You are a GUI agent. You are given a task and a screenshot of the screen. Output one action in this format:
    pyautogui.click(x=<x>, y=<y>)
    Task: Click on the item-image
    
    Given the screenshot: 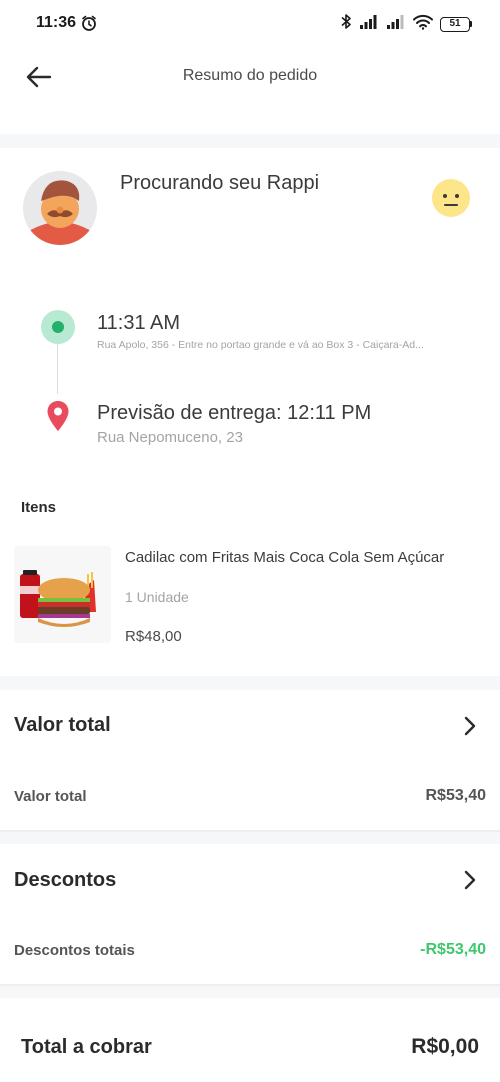 What is the action you would take?
    pyautogui.click(x=62, y=594)
    